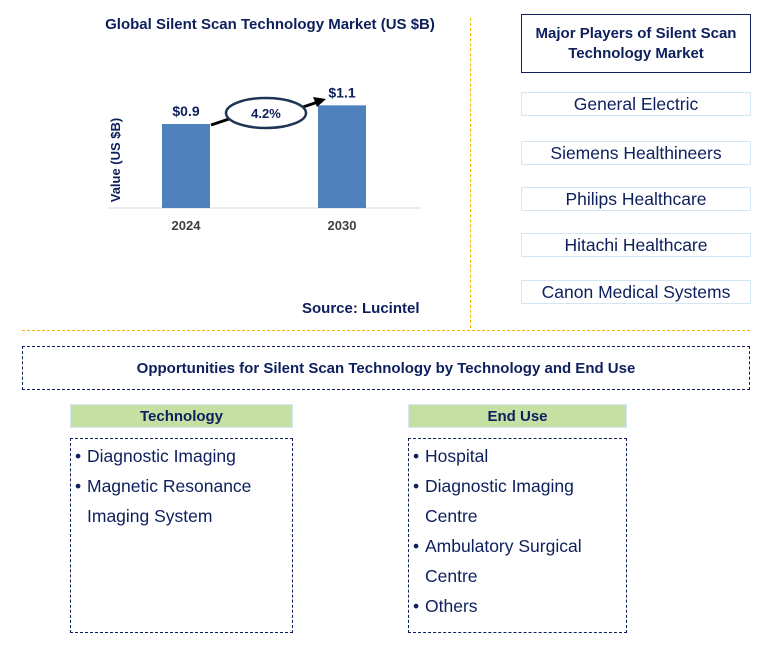  What do you see at coordinates (636, 199) in the screenshot?
I see `player-item: Philips Healthcare` at bounding box center [636, 199].